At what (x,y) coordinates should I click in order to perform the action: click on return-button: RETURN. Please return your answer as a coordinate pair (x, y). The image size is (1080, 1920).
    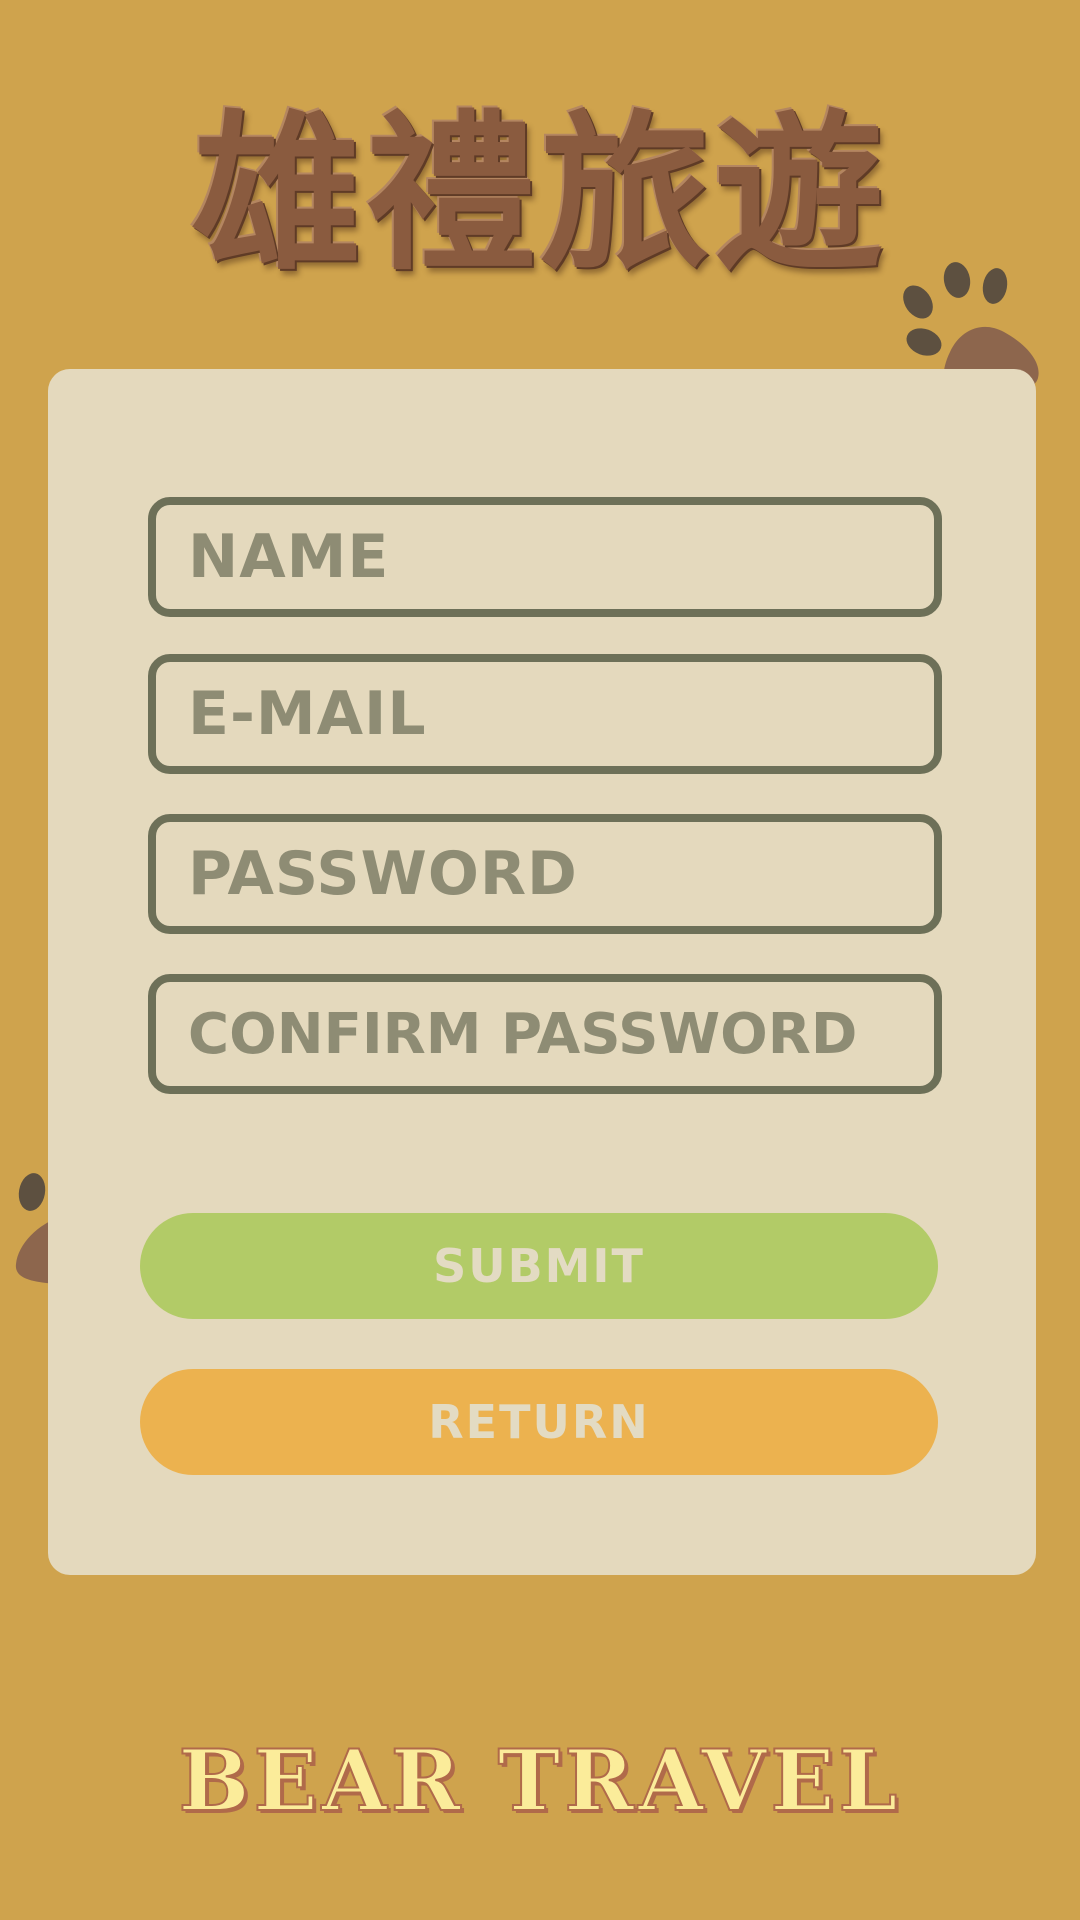
    Looking at the image, I should click on (539, 1422).